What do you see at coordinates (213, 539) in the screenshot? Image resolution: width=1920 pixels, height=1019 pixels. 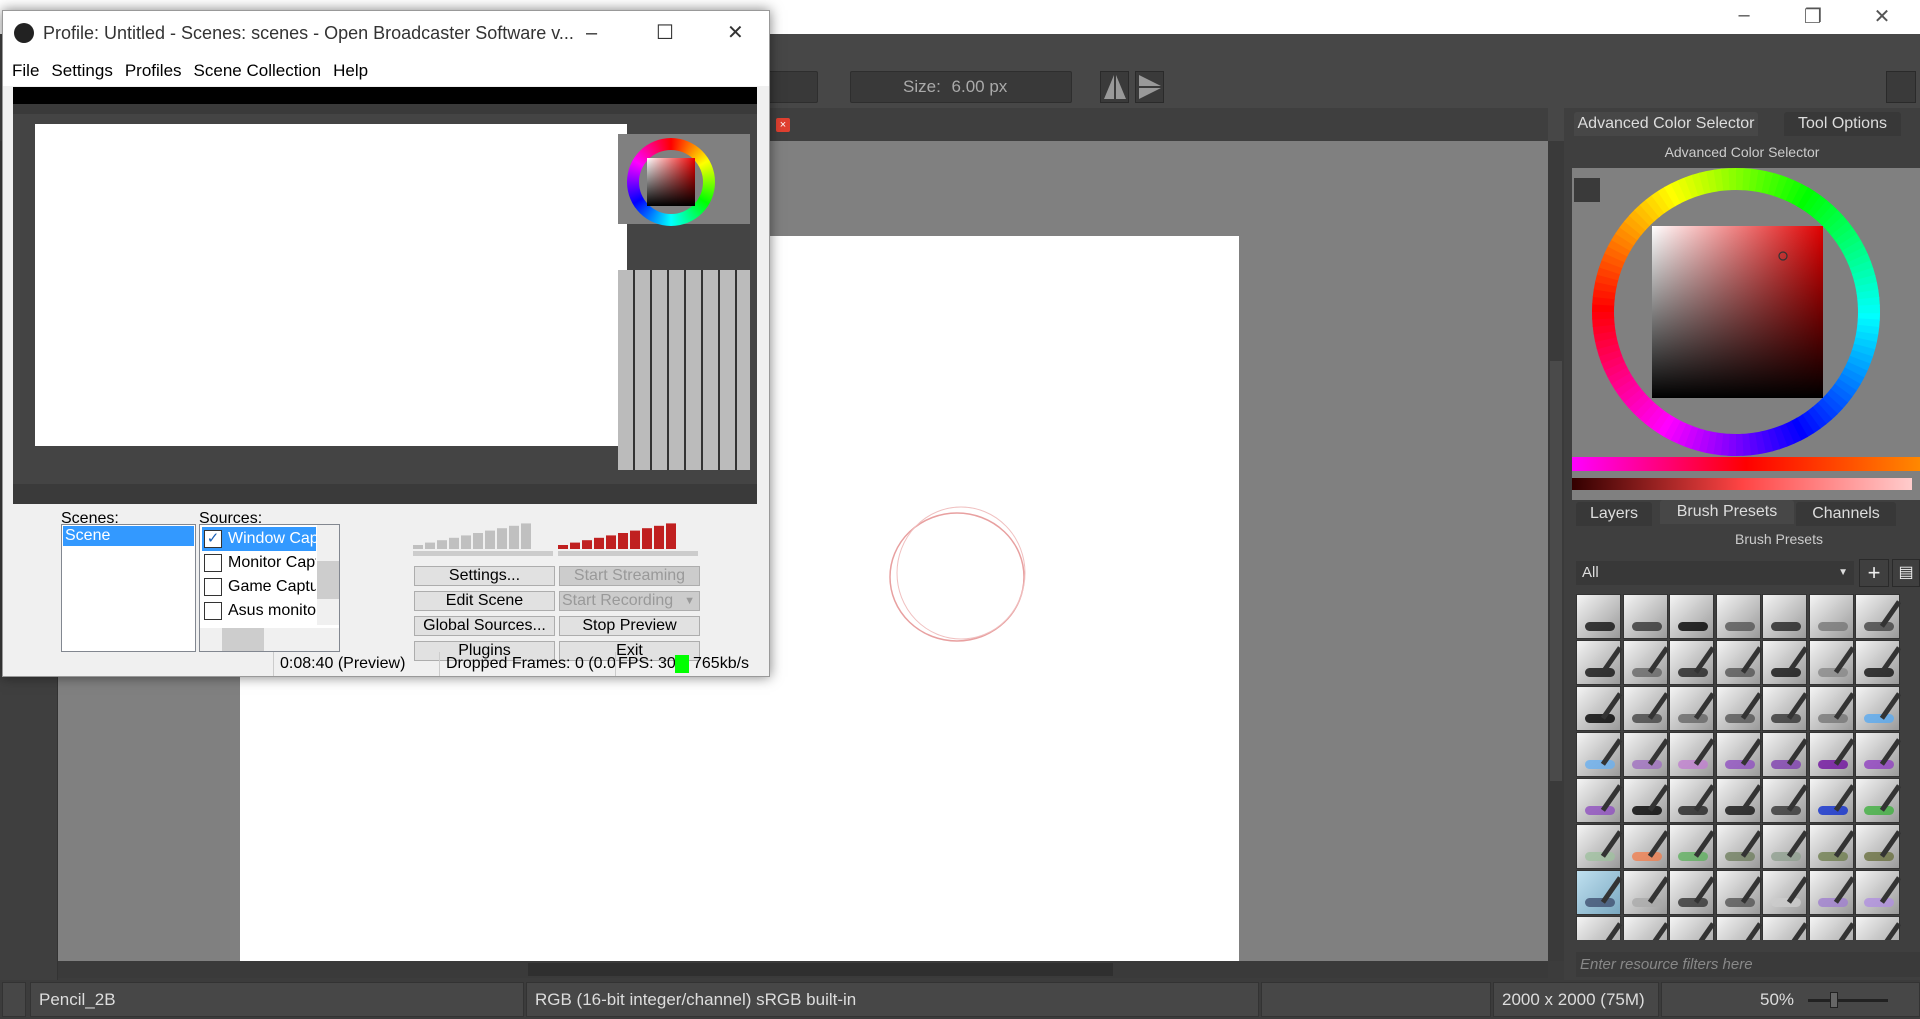 I see `source-checkbox: ✓` at bounding box center [213, 539].